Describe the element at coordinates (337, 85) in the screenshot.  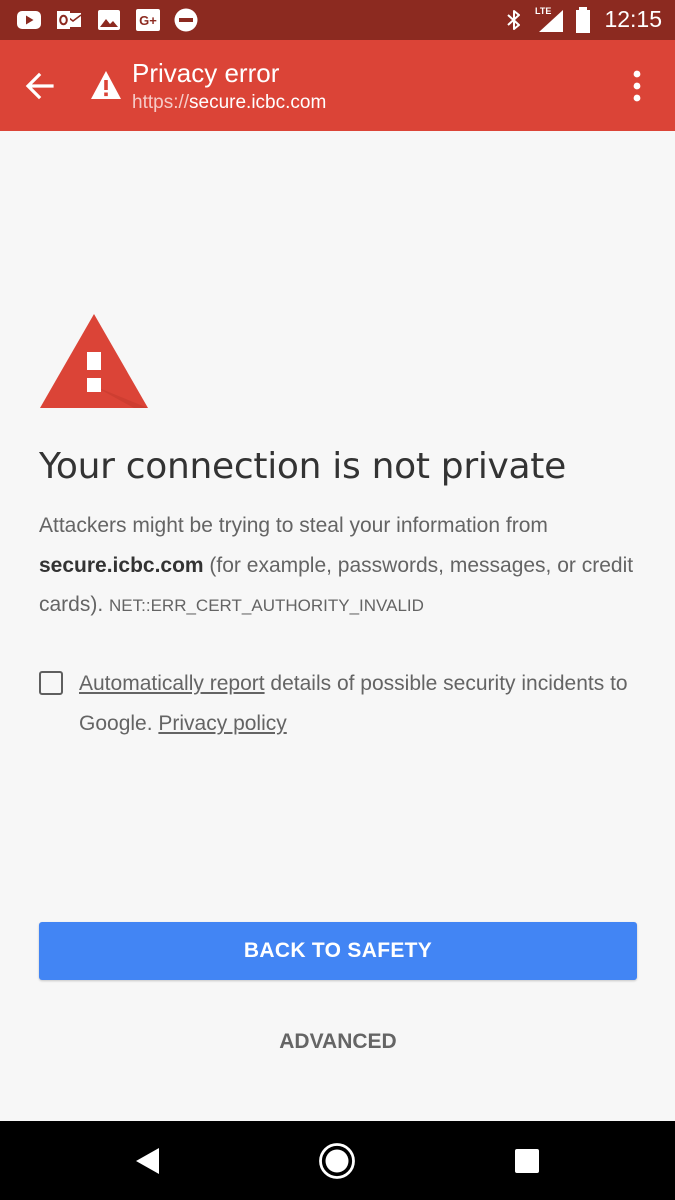
I see `browser-toolbar: Privacy error https://secure.icbc.com` at that location.